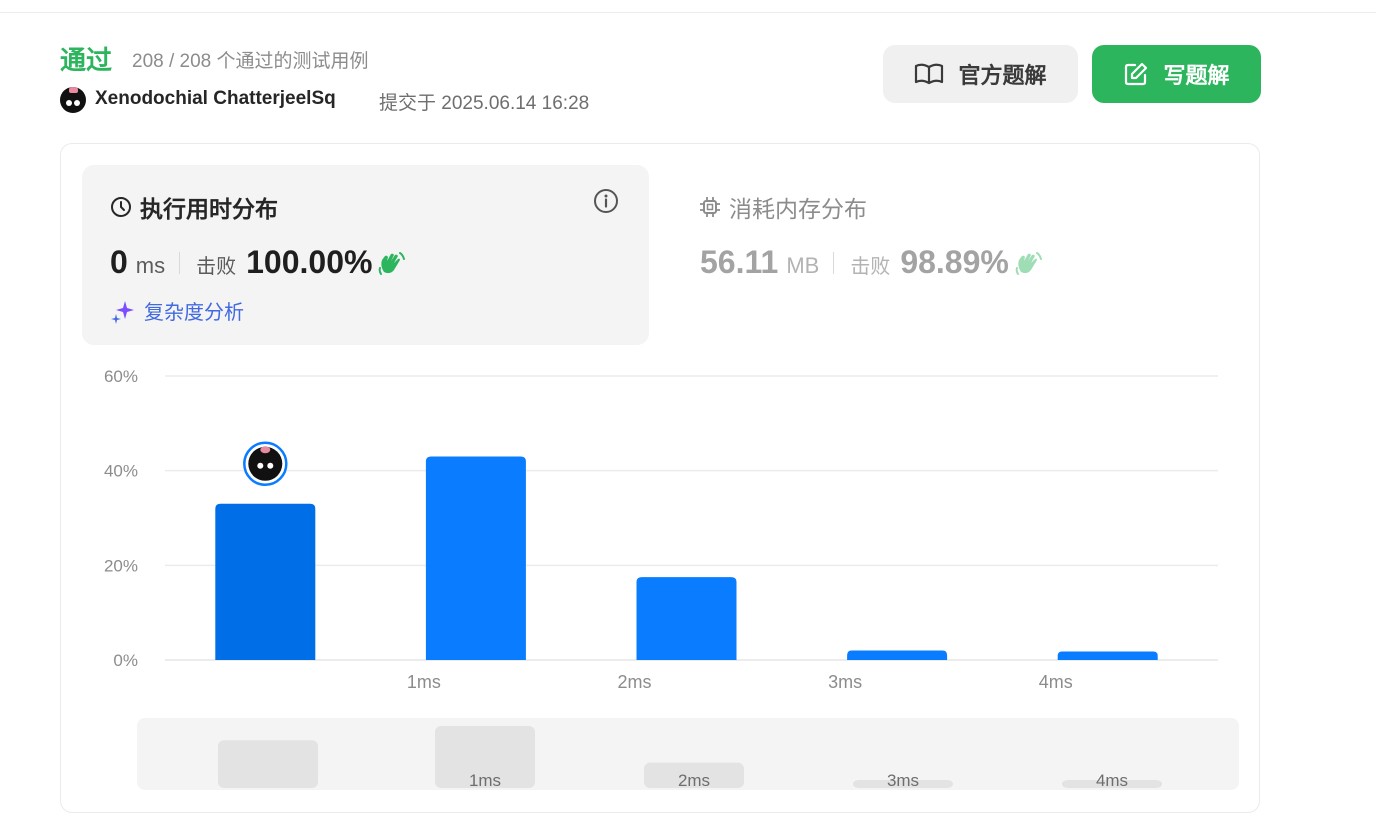 The width and height of the screenshot is (1376, 834). Describe the element at coordinates (475, 558) in the screenshot. I see `bar-1ms` at that location.